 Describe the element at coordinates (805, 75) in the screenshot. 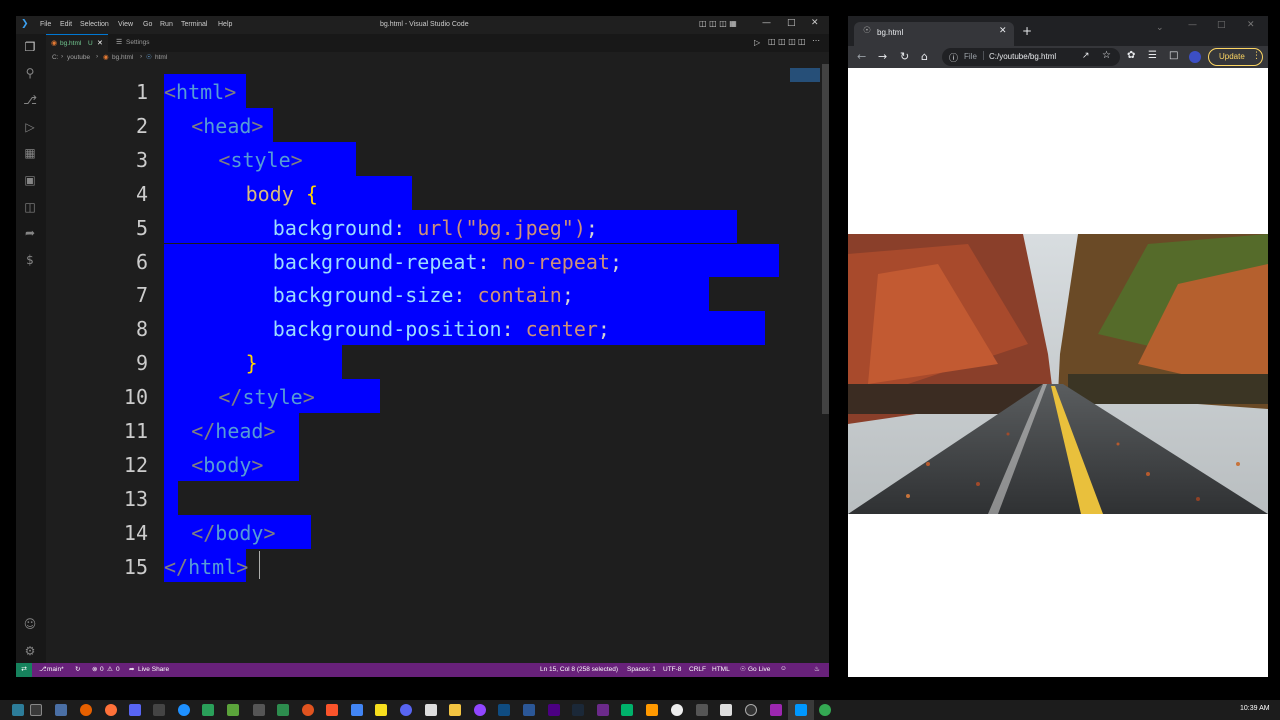

I see `minimap` at that location.